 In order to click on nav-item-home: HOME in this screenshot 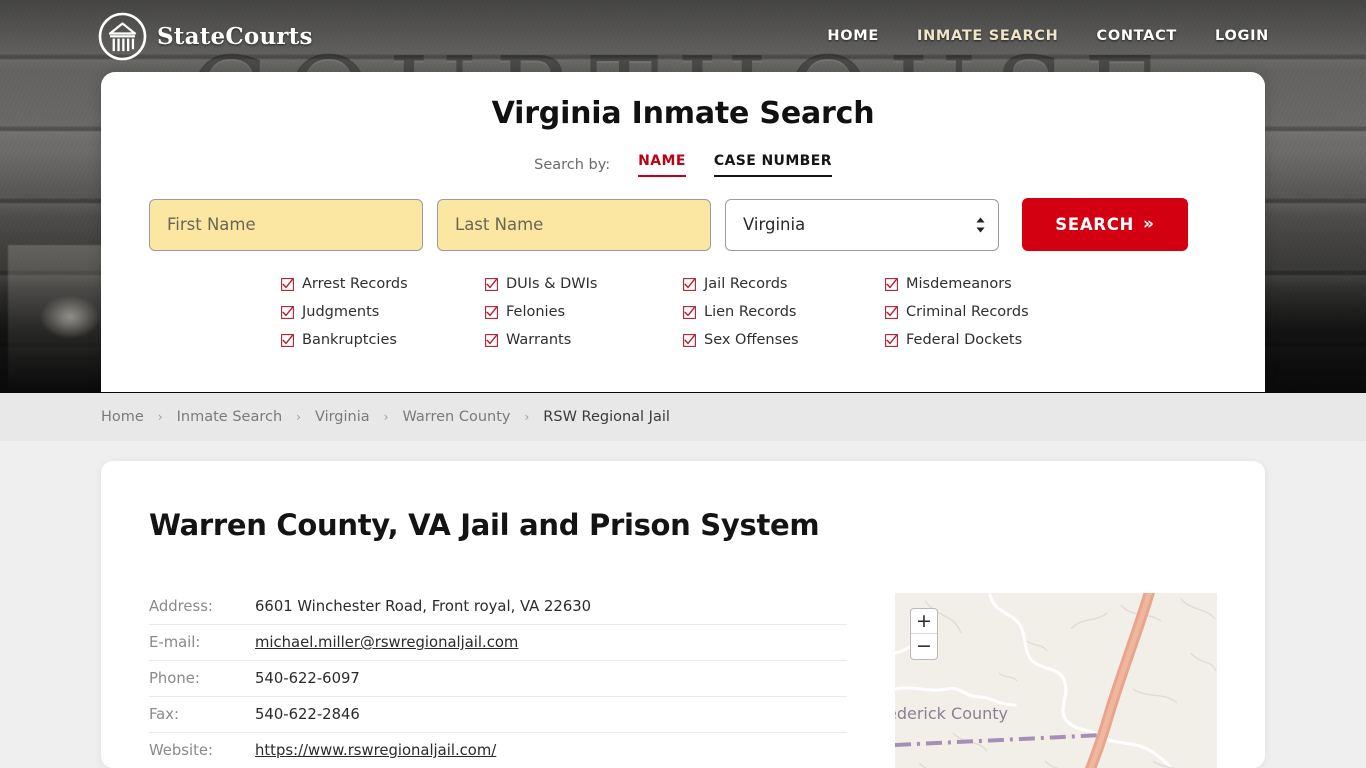, I will do `click(853, 36)`.